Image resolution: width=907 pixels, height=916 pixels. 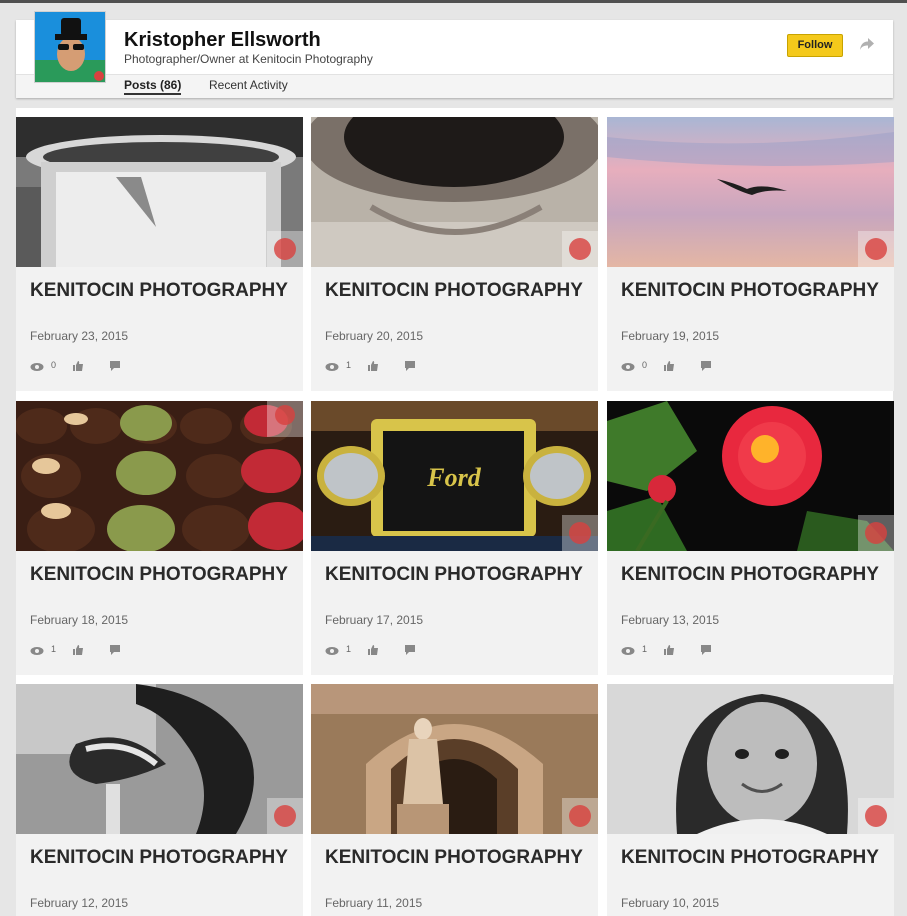 What do you see at coordinates (248, 85) in the screenshot?
I see `tab-recent-activity: Recent Activity` at bounding box center [248, 85].